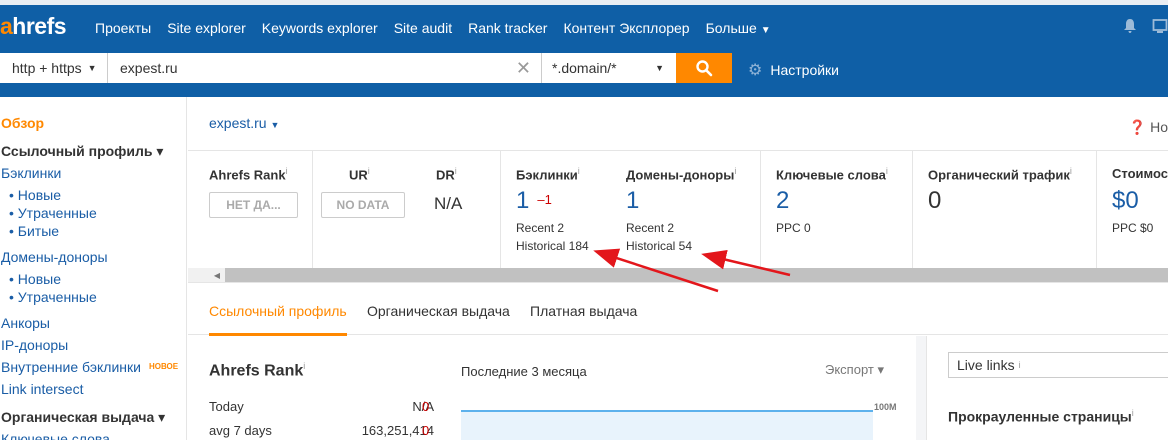 The image size is (1168, 440). What do you see at coordinates (837, 209) in the screenshot?
I see `metric-keywords: Ключевые словаi 2 PPC 0` at bounding box center [837, 209].